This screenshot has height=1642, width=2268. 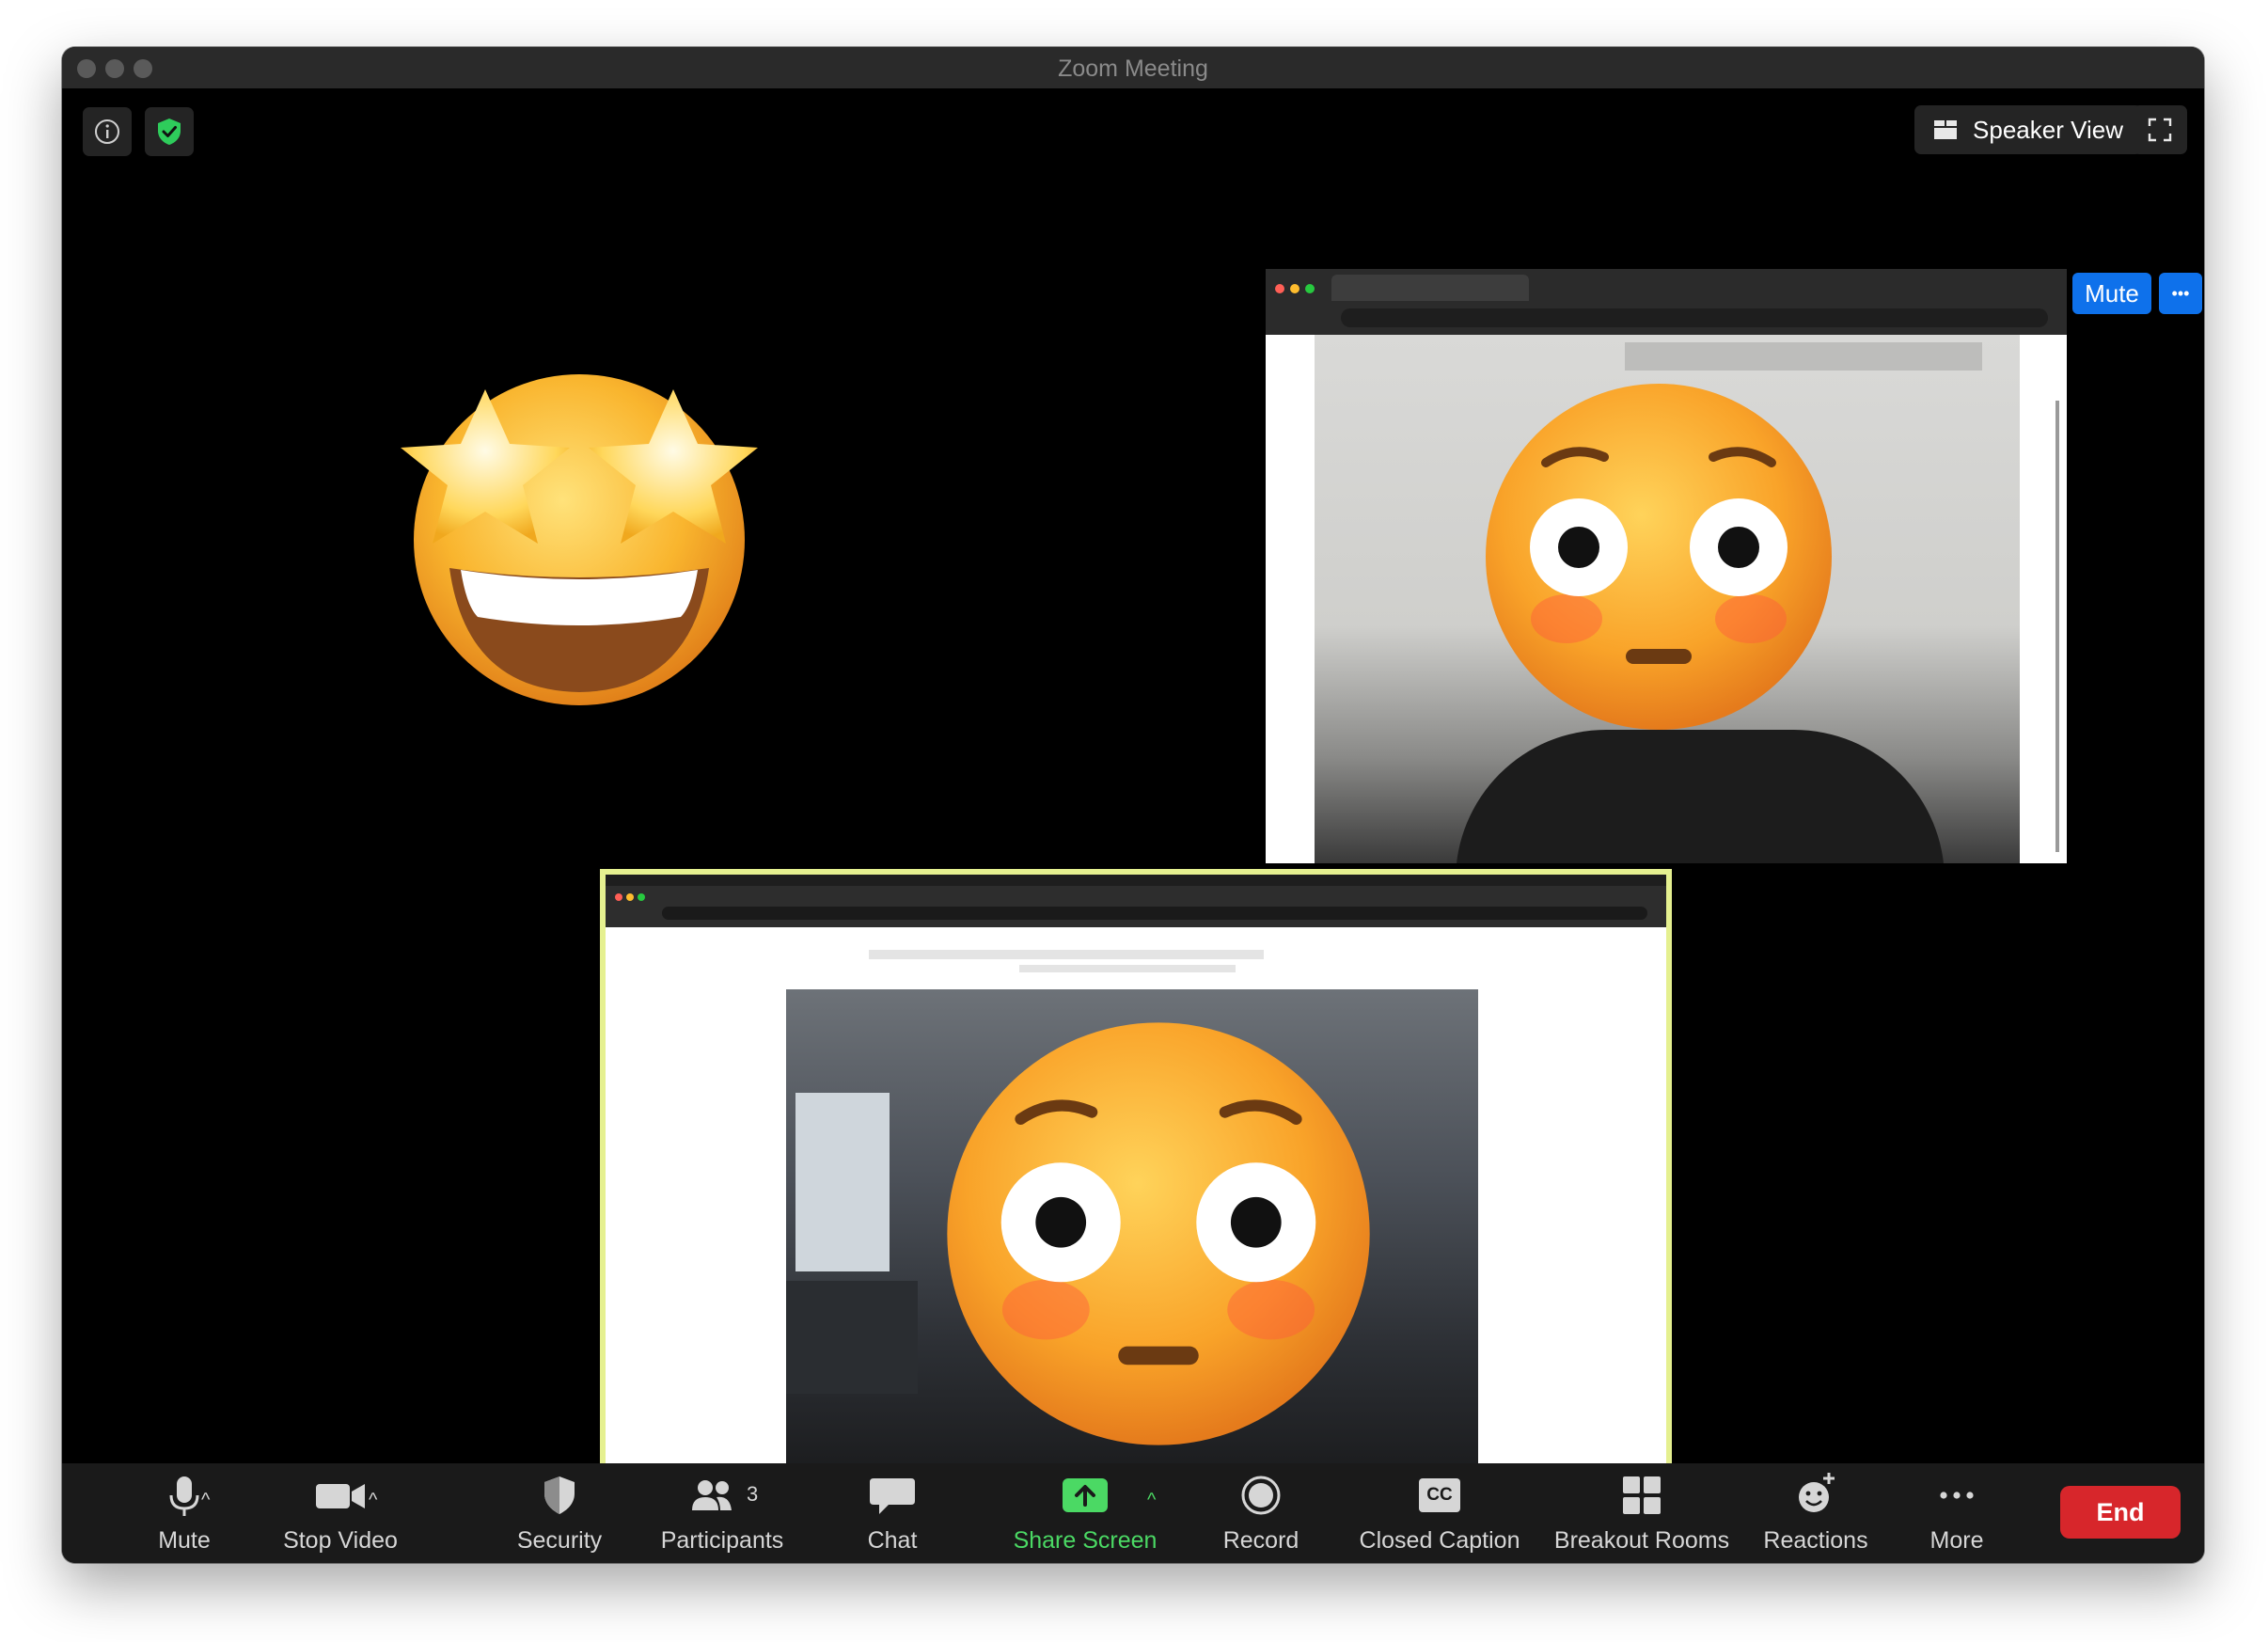 What do you see at coordinates (1946, 129) in the screenshot?
I see `grid-view-icon` at bounding box center [1946, 129].